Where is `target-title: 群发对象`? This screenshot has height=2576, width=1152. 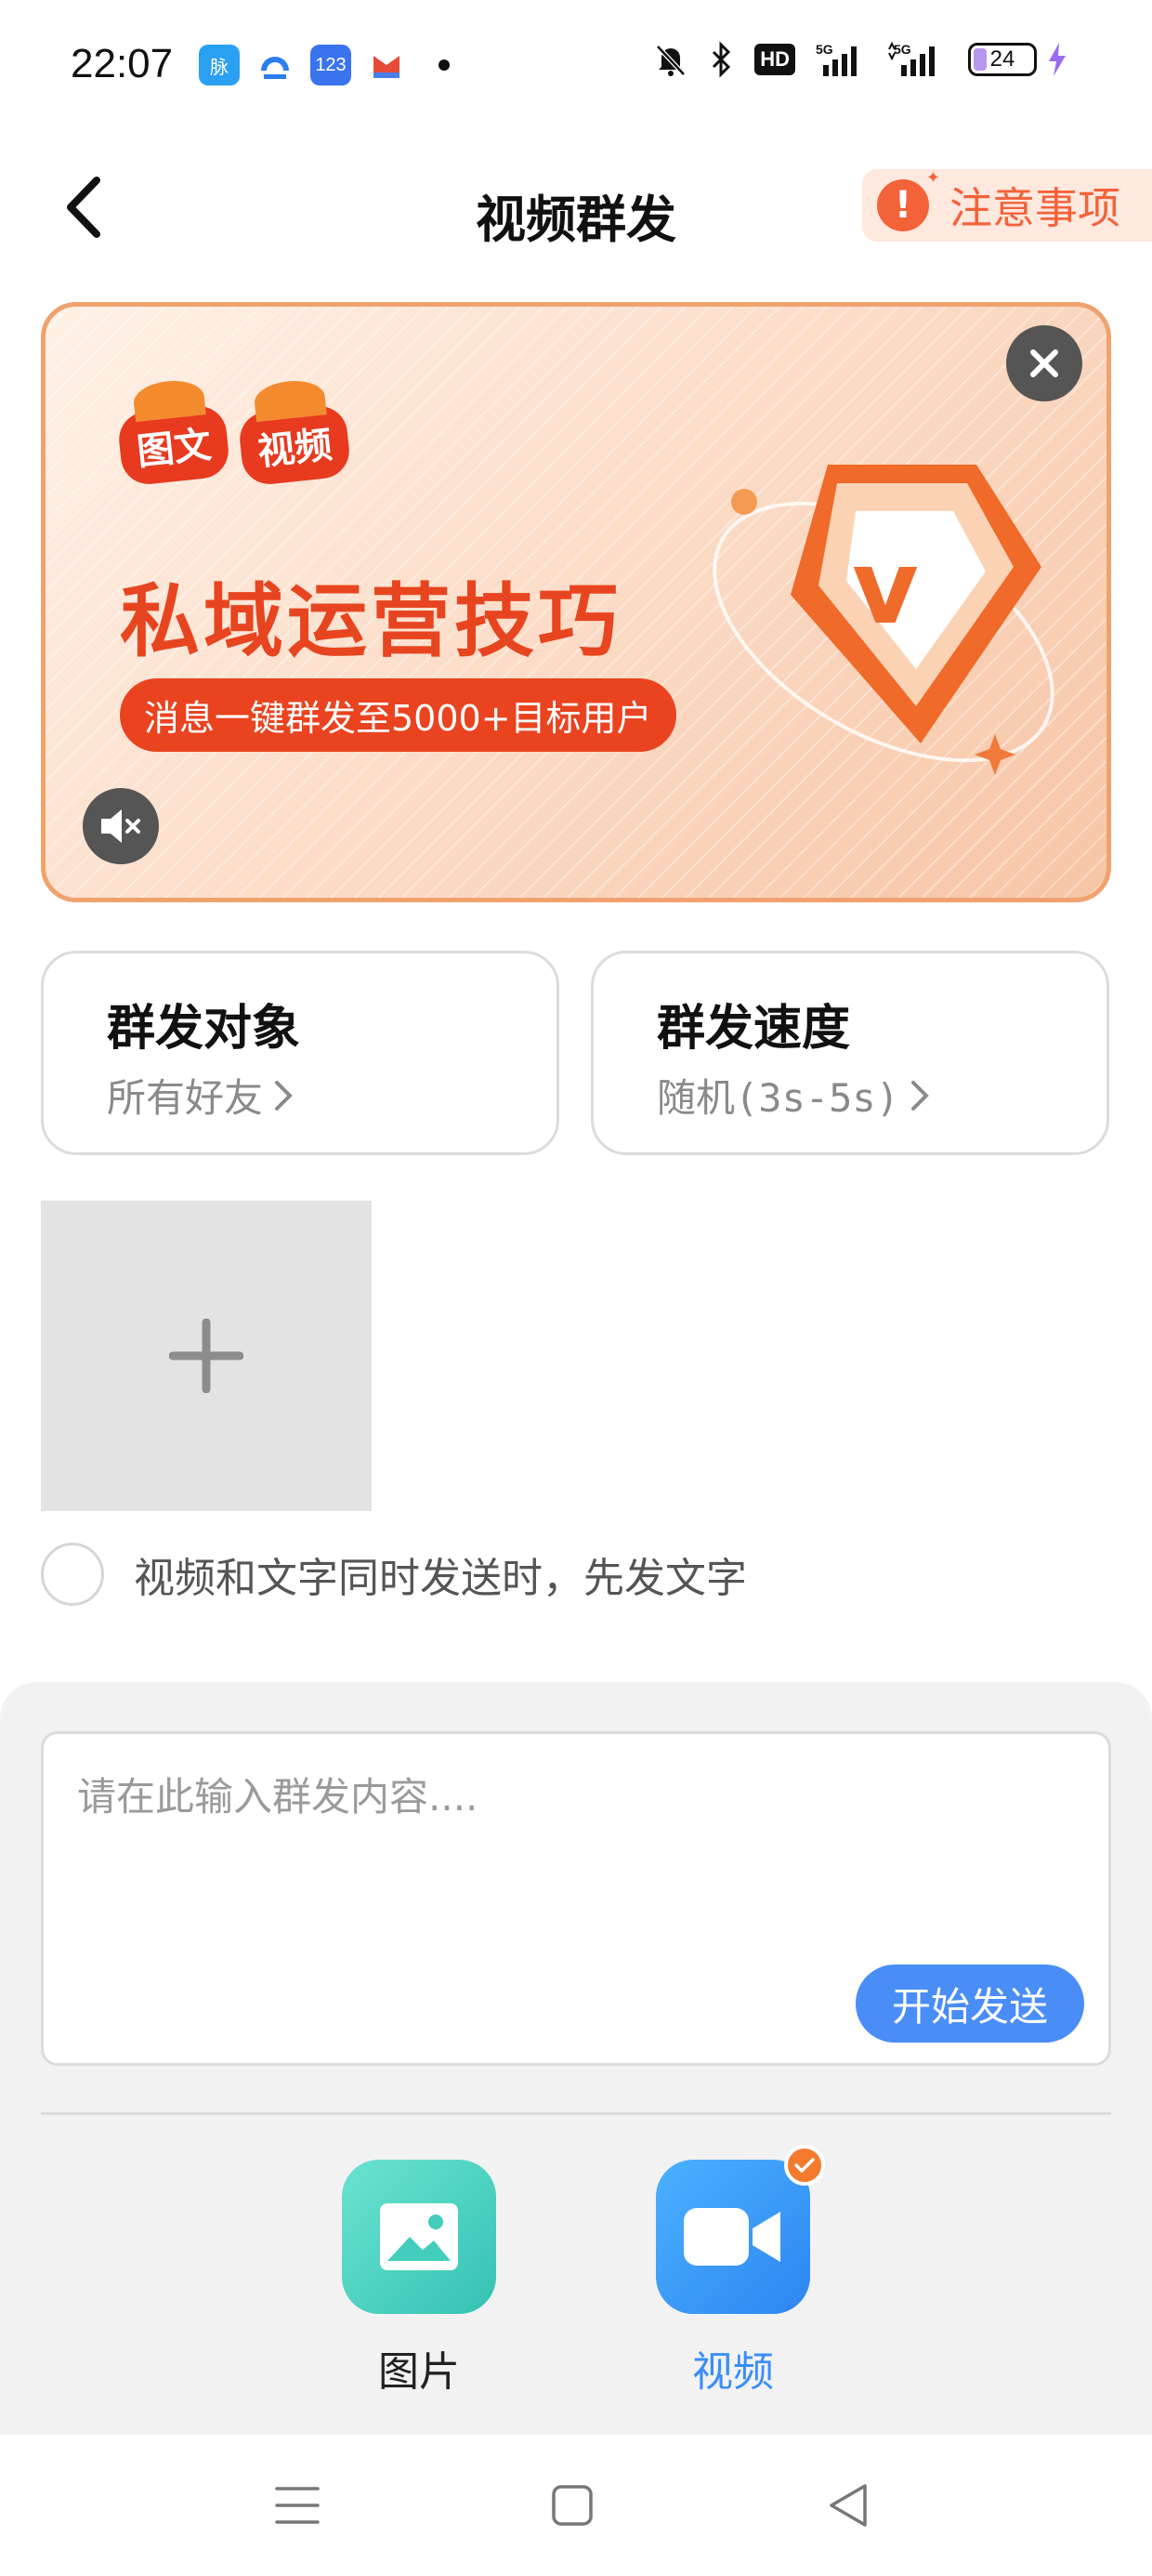
target-title: 群发对象 is located at coordinates (204, 1029).